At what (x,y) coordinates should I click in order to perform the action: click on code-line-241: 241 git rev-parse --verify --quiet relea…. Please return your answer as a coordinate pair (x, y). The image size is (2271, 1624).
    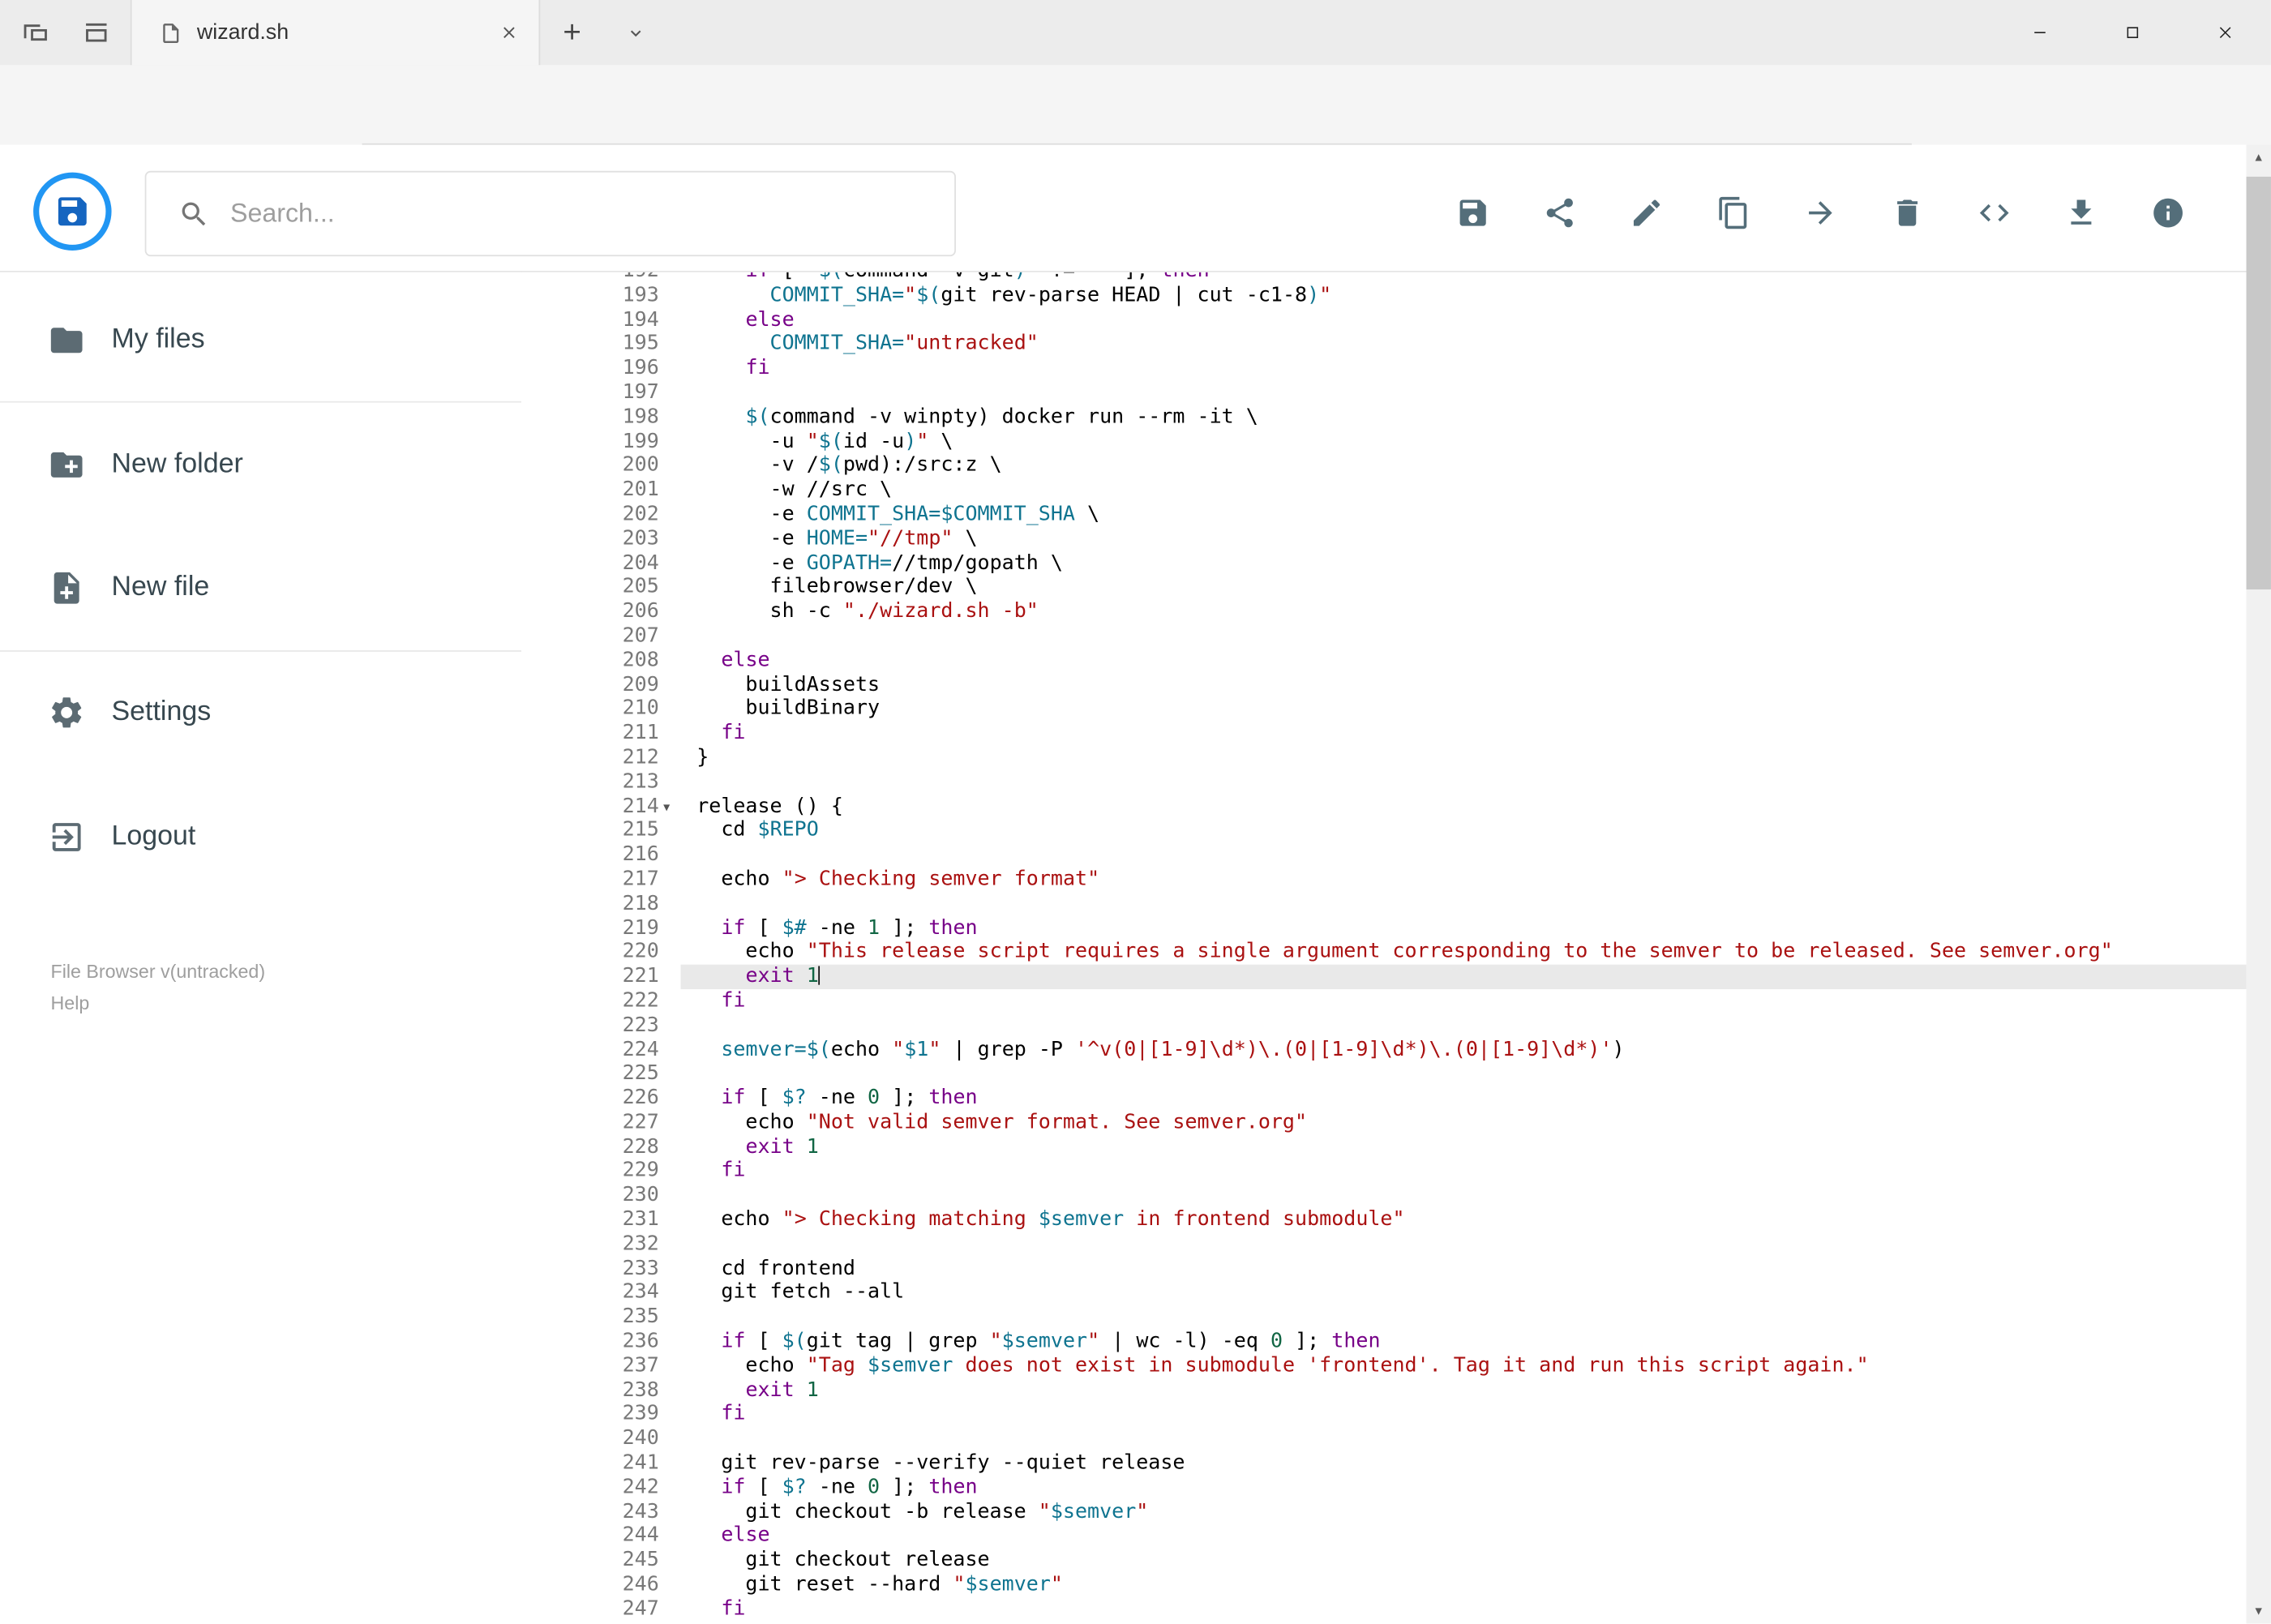
    Looking at the image, I should click on (1383, 1464).